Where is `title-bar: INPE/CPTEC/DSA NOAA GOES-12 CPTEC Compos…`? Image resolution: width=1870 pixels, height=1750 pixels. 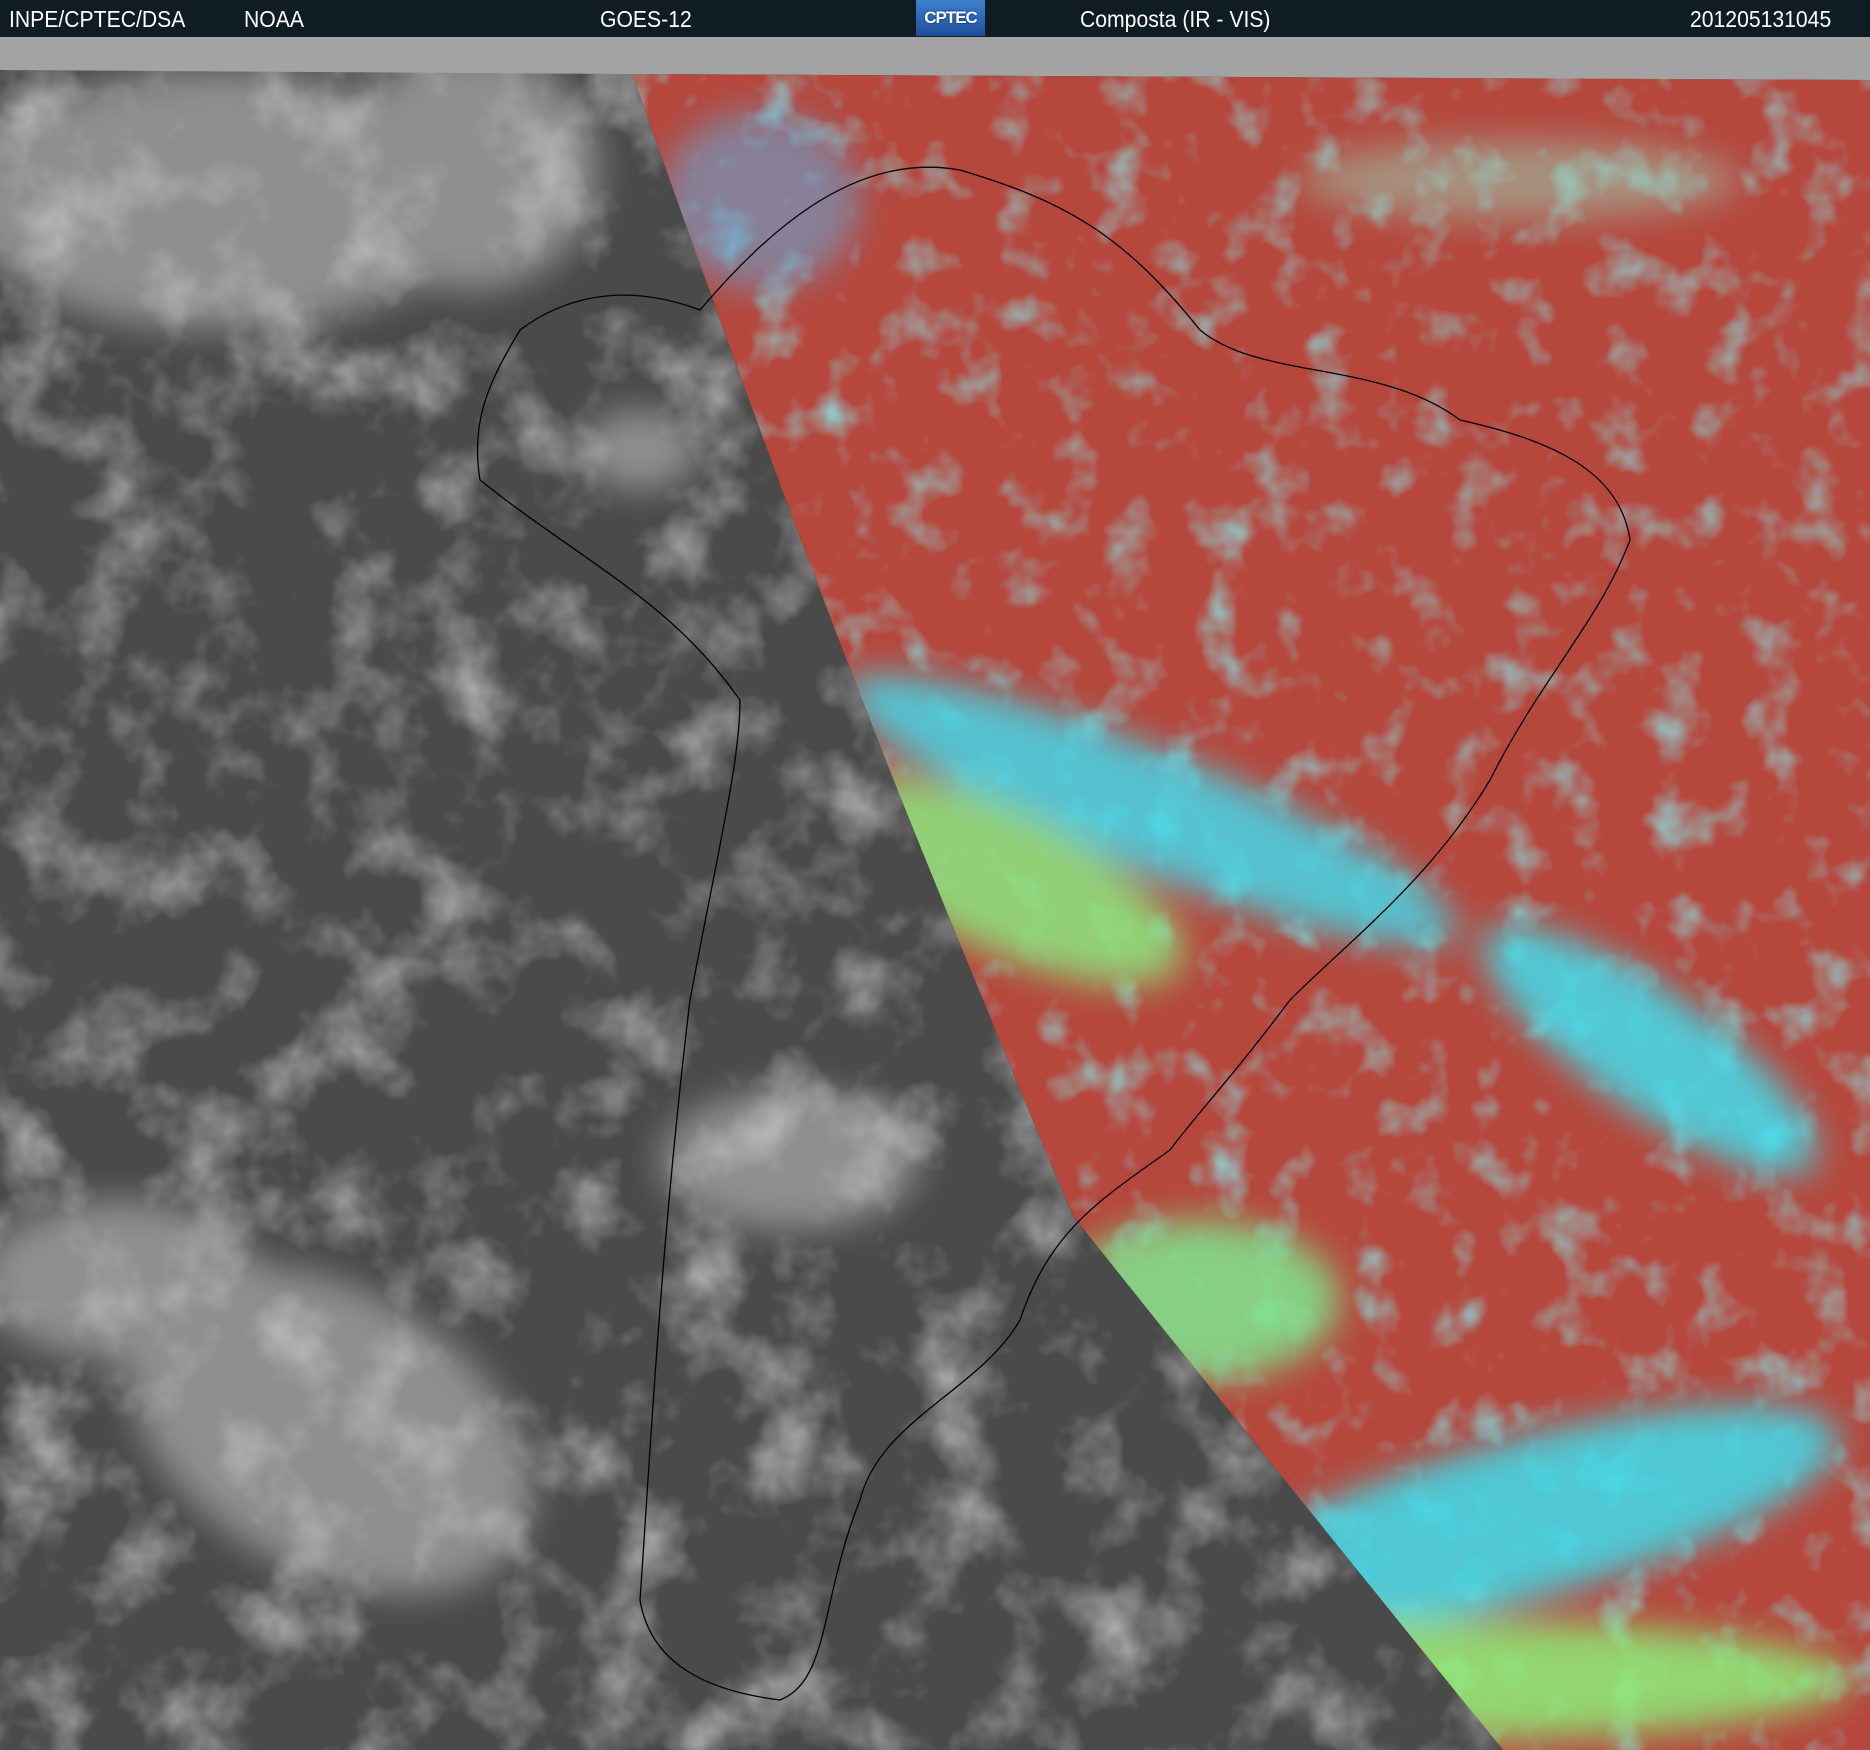
title-bar: INPE/CPTEC/DSA NOAA GOES-12 CPTEC Compos… is located at coordinates (935, 18).